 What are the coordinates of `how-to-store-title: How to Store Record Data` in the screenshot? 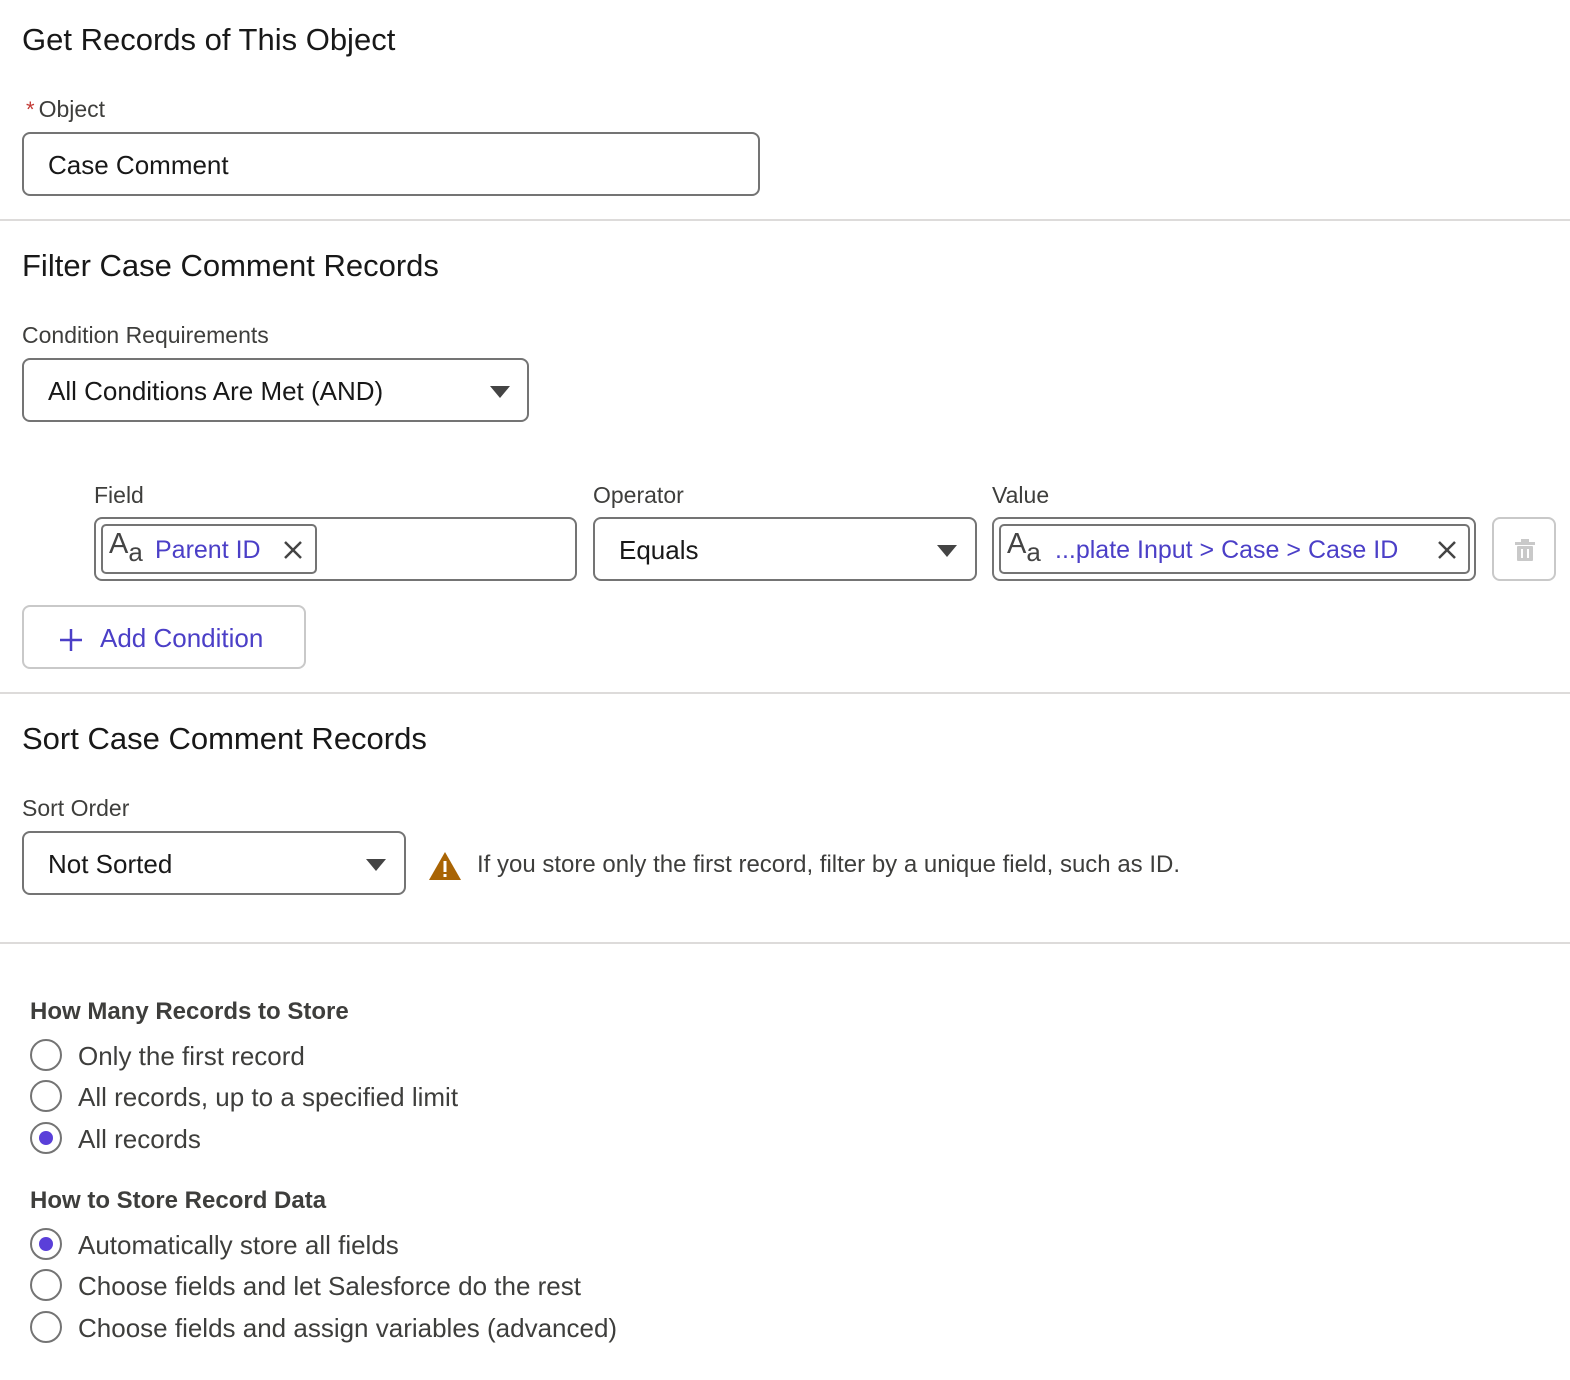 It's located at (178, 1200).